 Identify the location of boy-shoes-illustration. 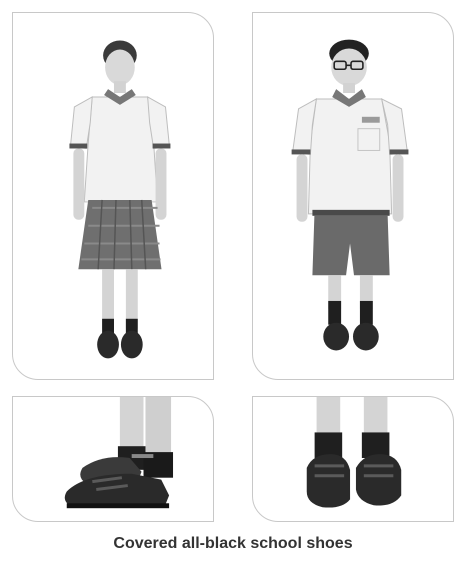
(354, 452).